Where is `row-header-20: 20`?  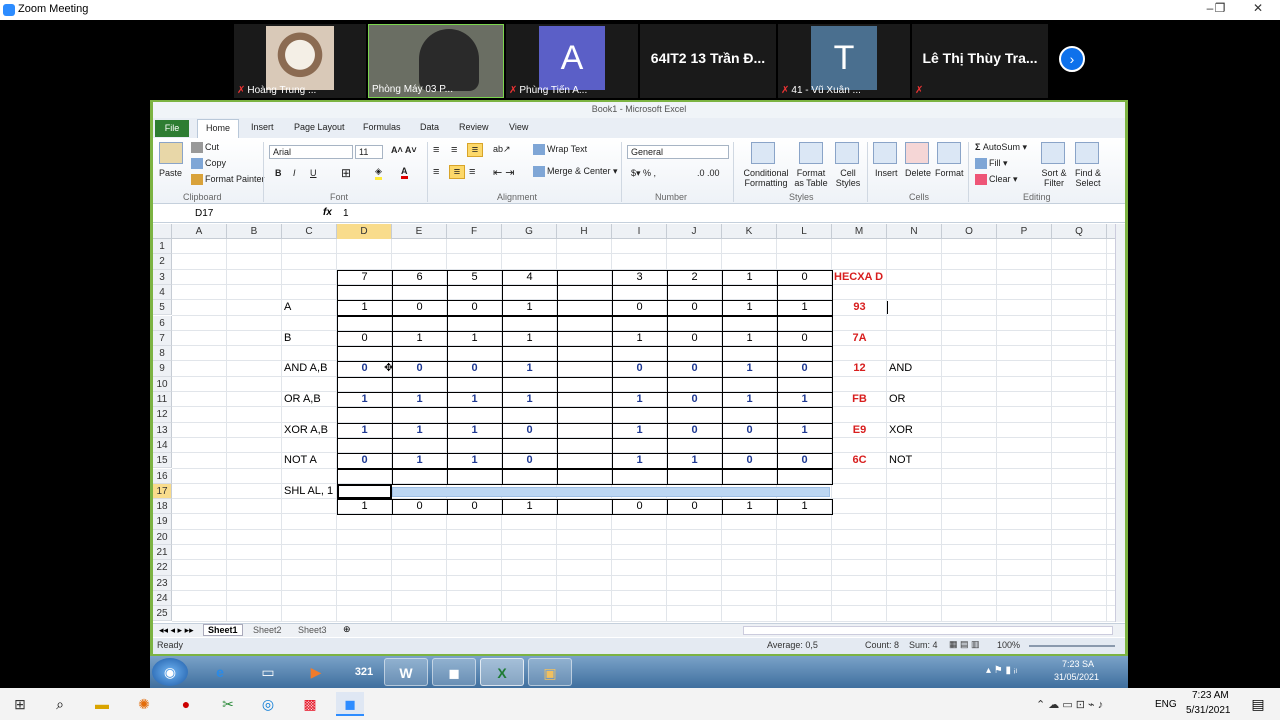 row-header-20: 20 is located at coordinates (162, 537).